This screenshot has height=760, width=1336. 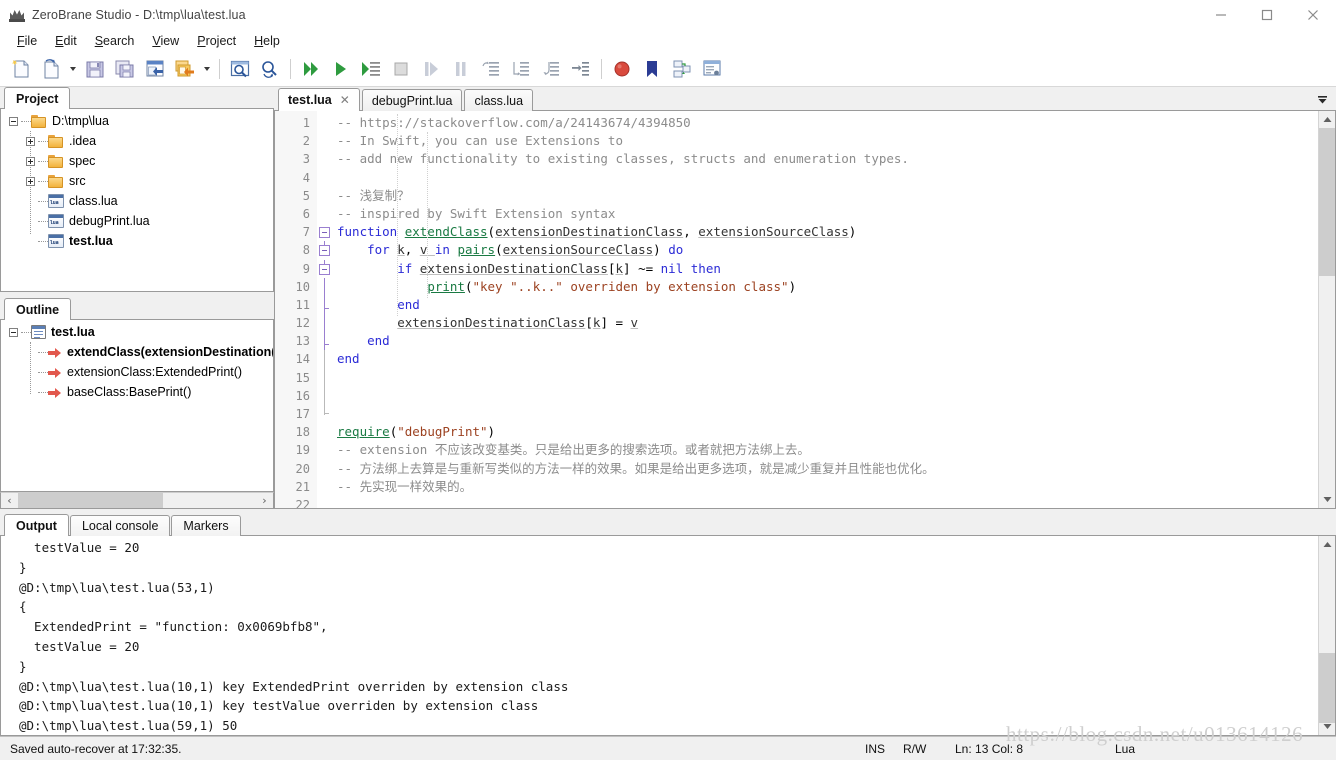 I want to click on close-page-icon, so click(x=155, y=69).